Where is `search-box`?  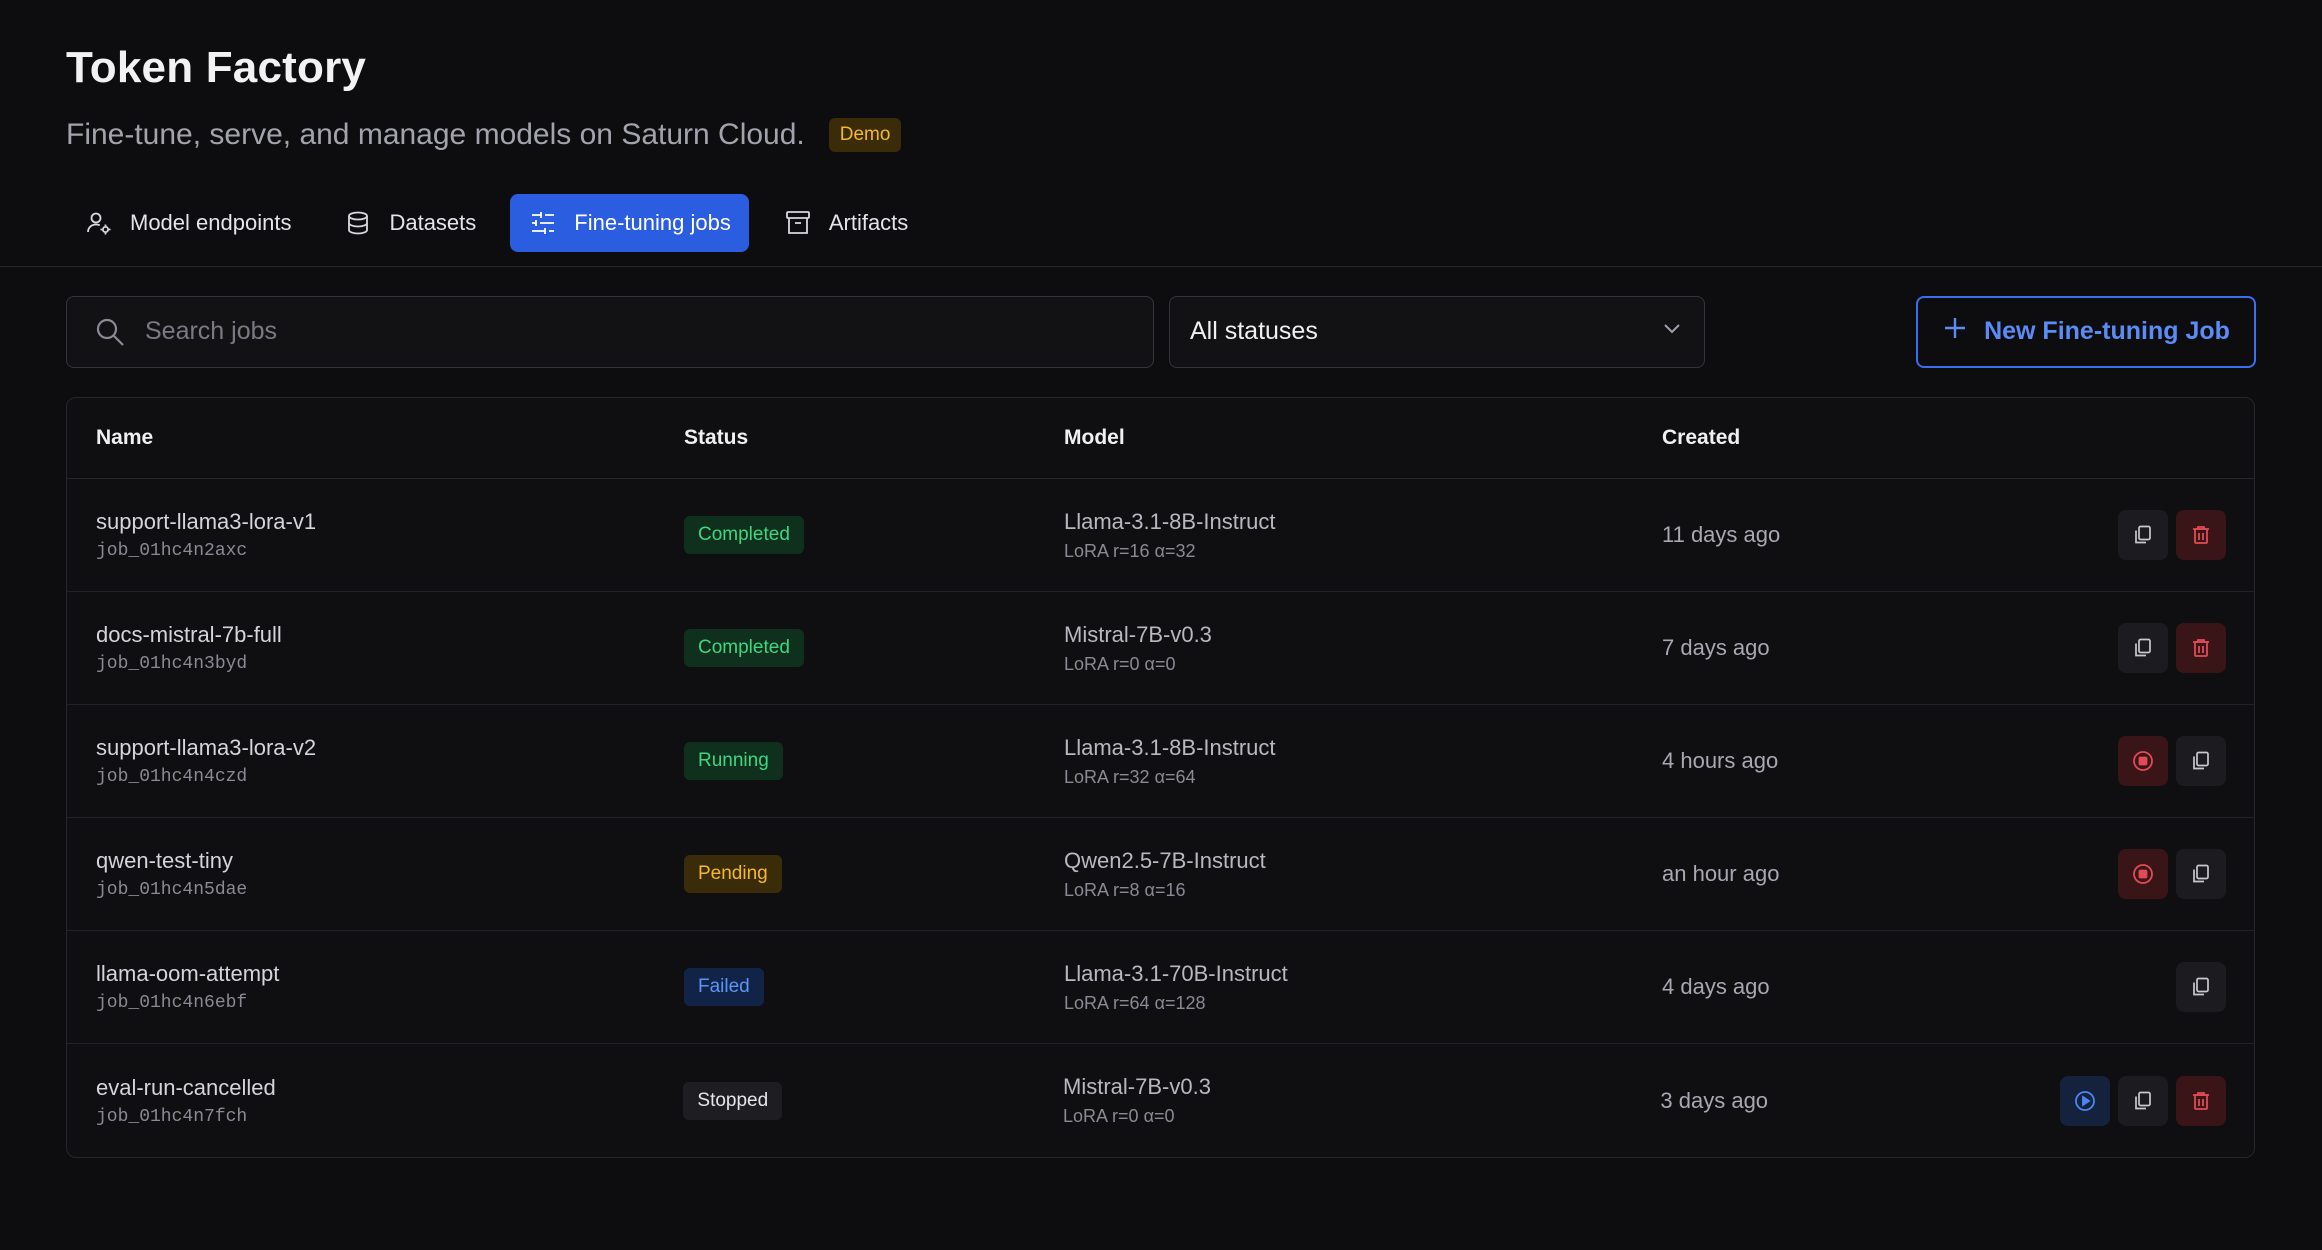
search-box is located at coordinates (610, 331).